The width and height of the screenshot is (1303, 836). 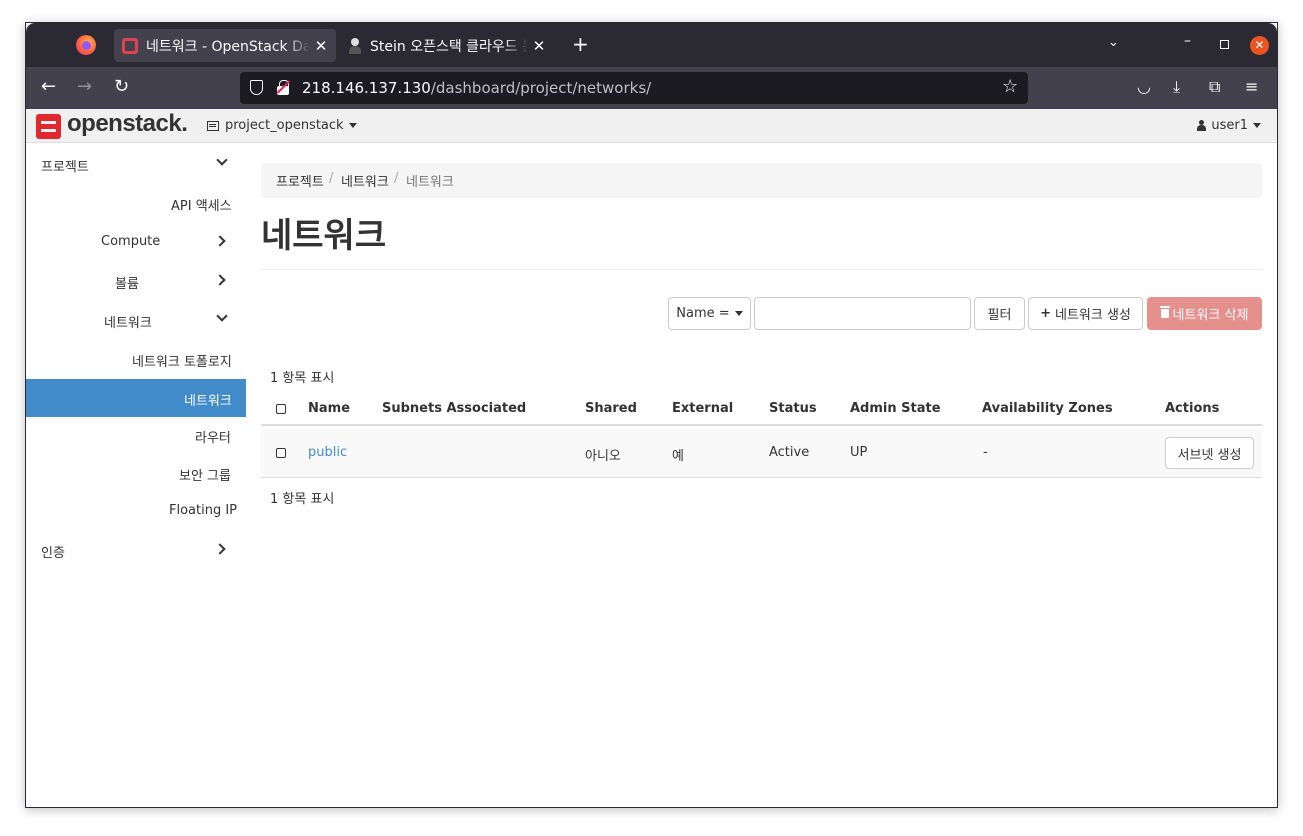 I want to click on sidebar-item-label: 라우터, so click(x=213, y=438).